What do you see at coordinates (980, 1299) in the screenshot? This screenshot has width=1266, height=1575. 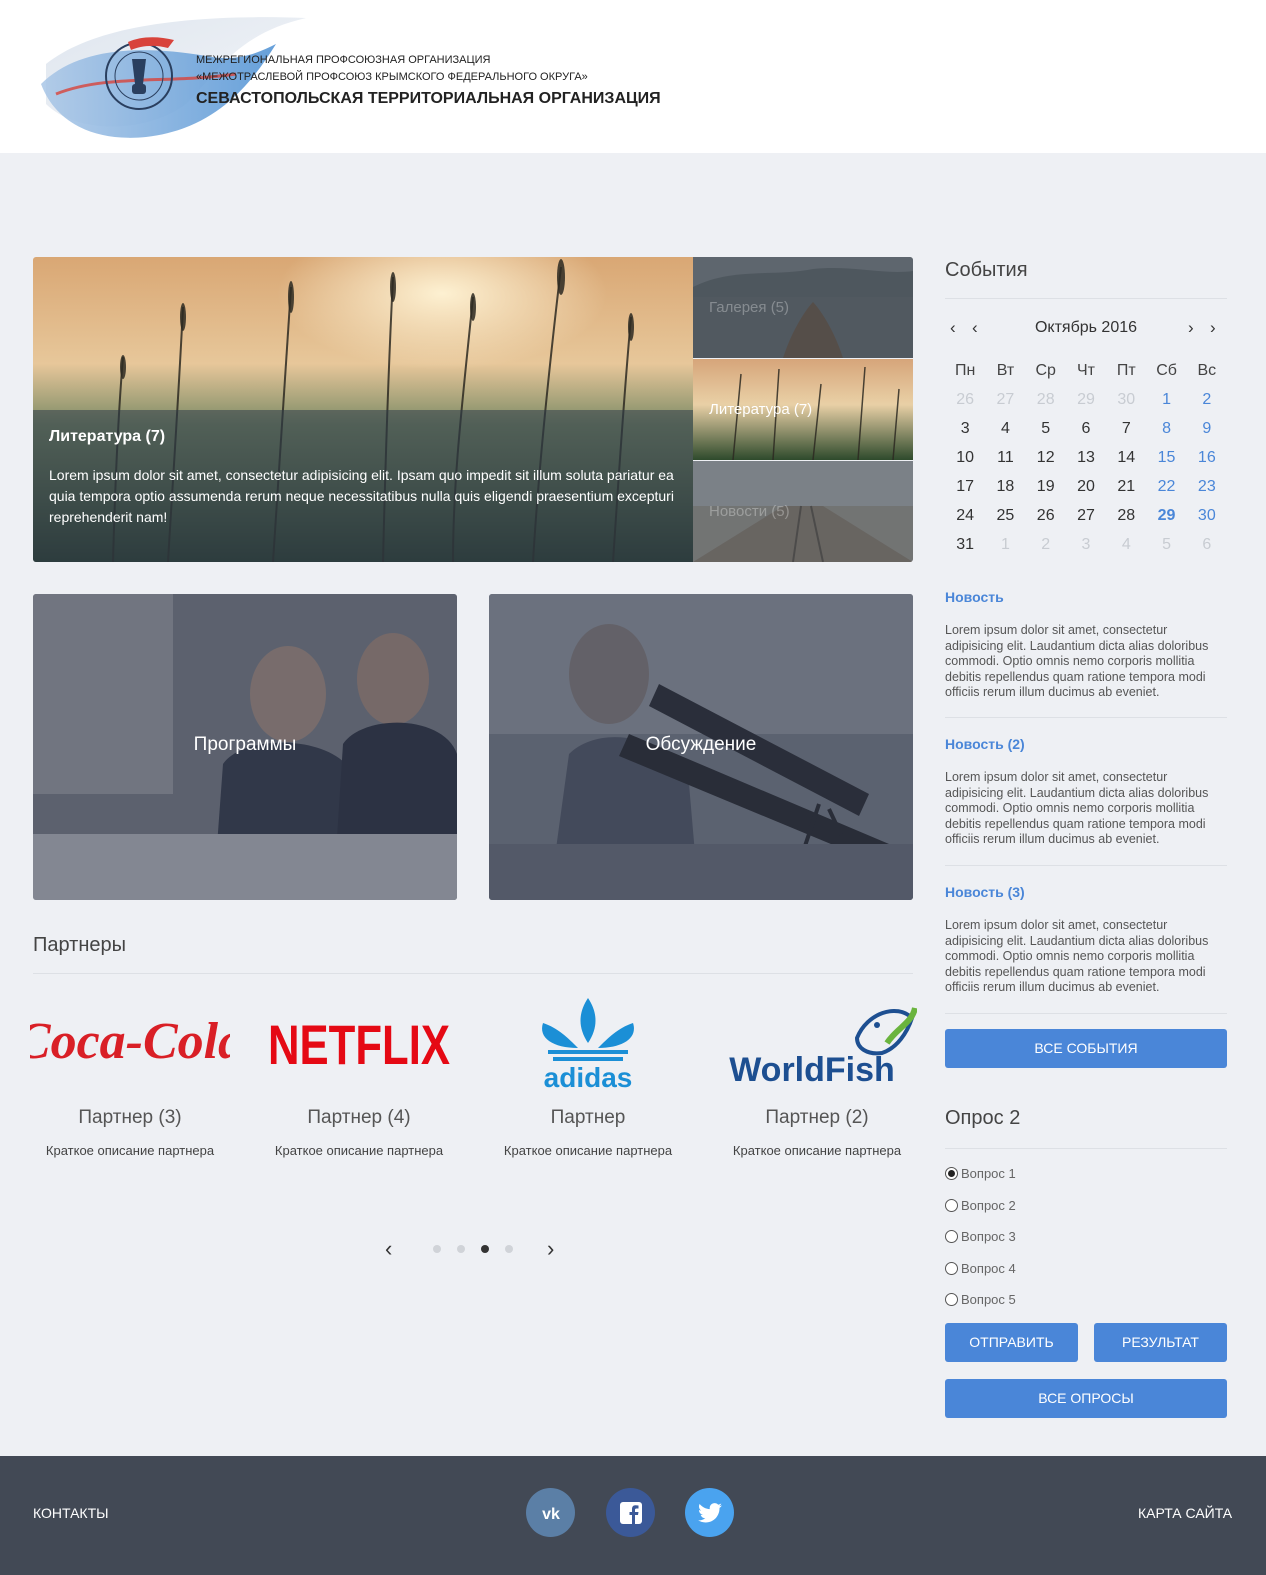 I see `poll-option: Вопрос 5` at bounding box center [980, 1299].